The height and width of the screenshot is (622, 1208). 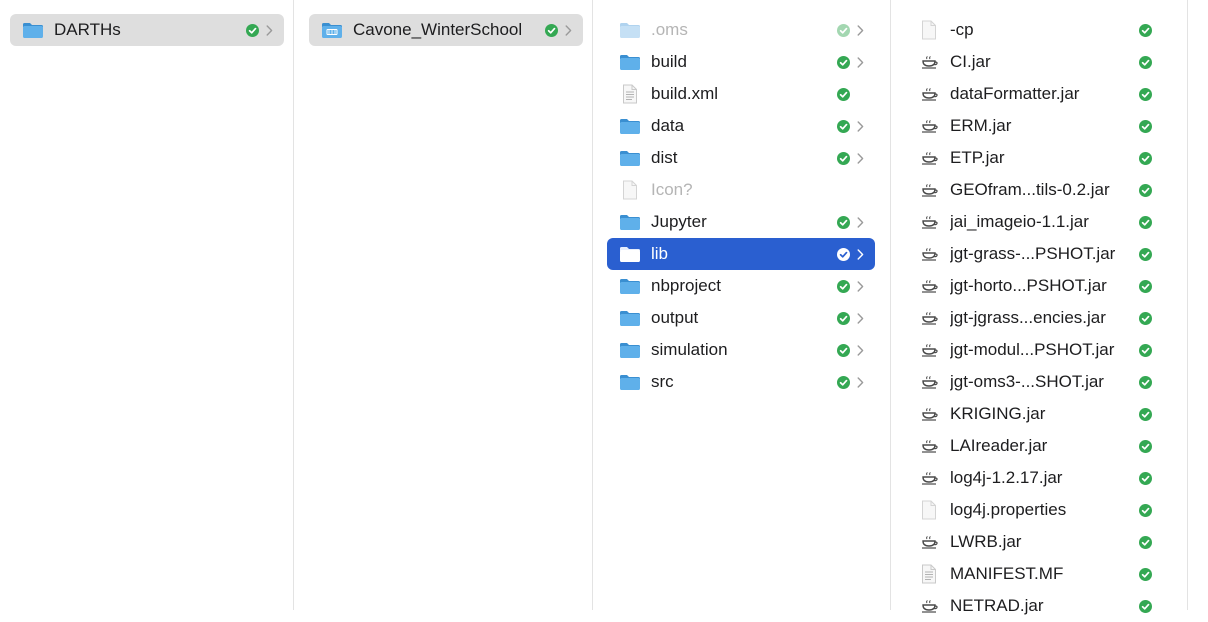 I want to click on finder-item-etp-jar: ETP.jar, so click(x=1033, y=158).